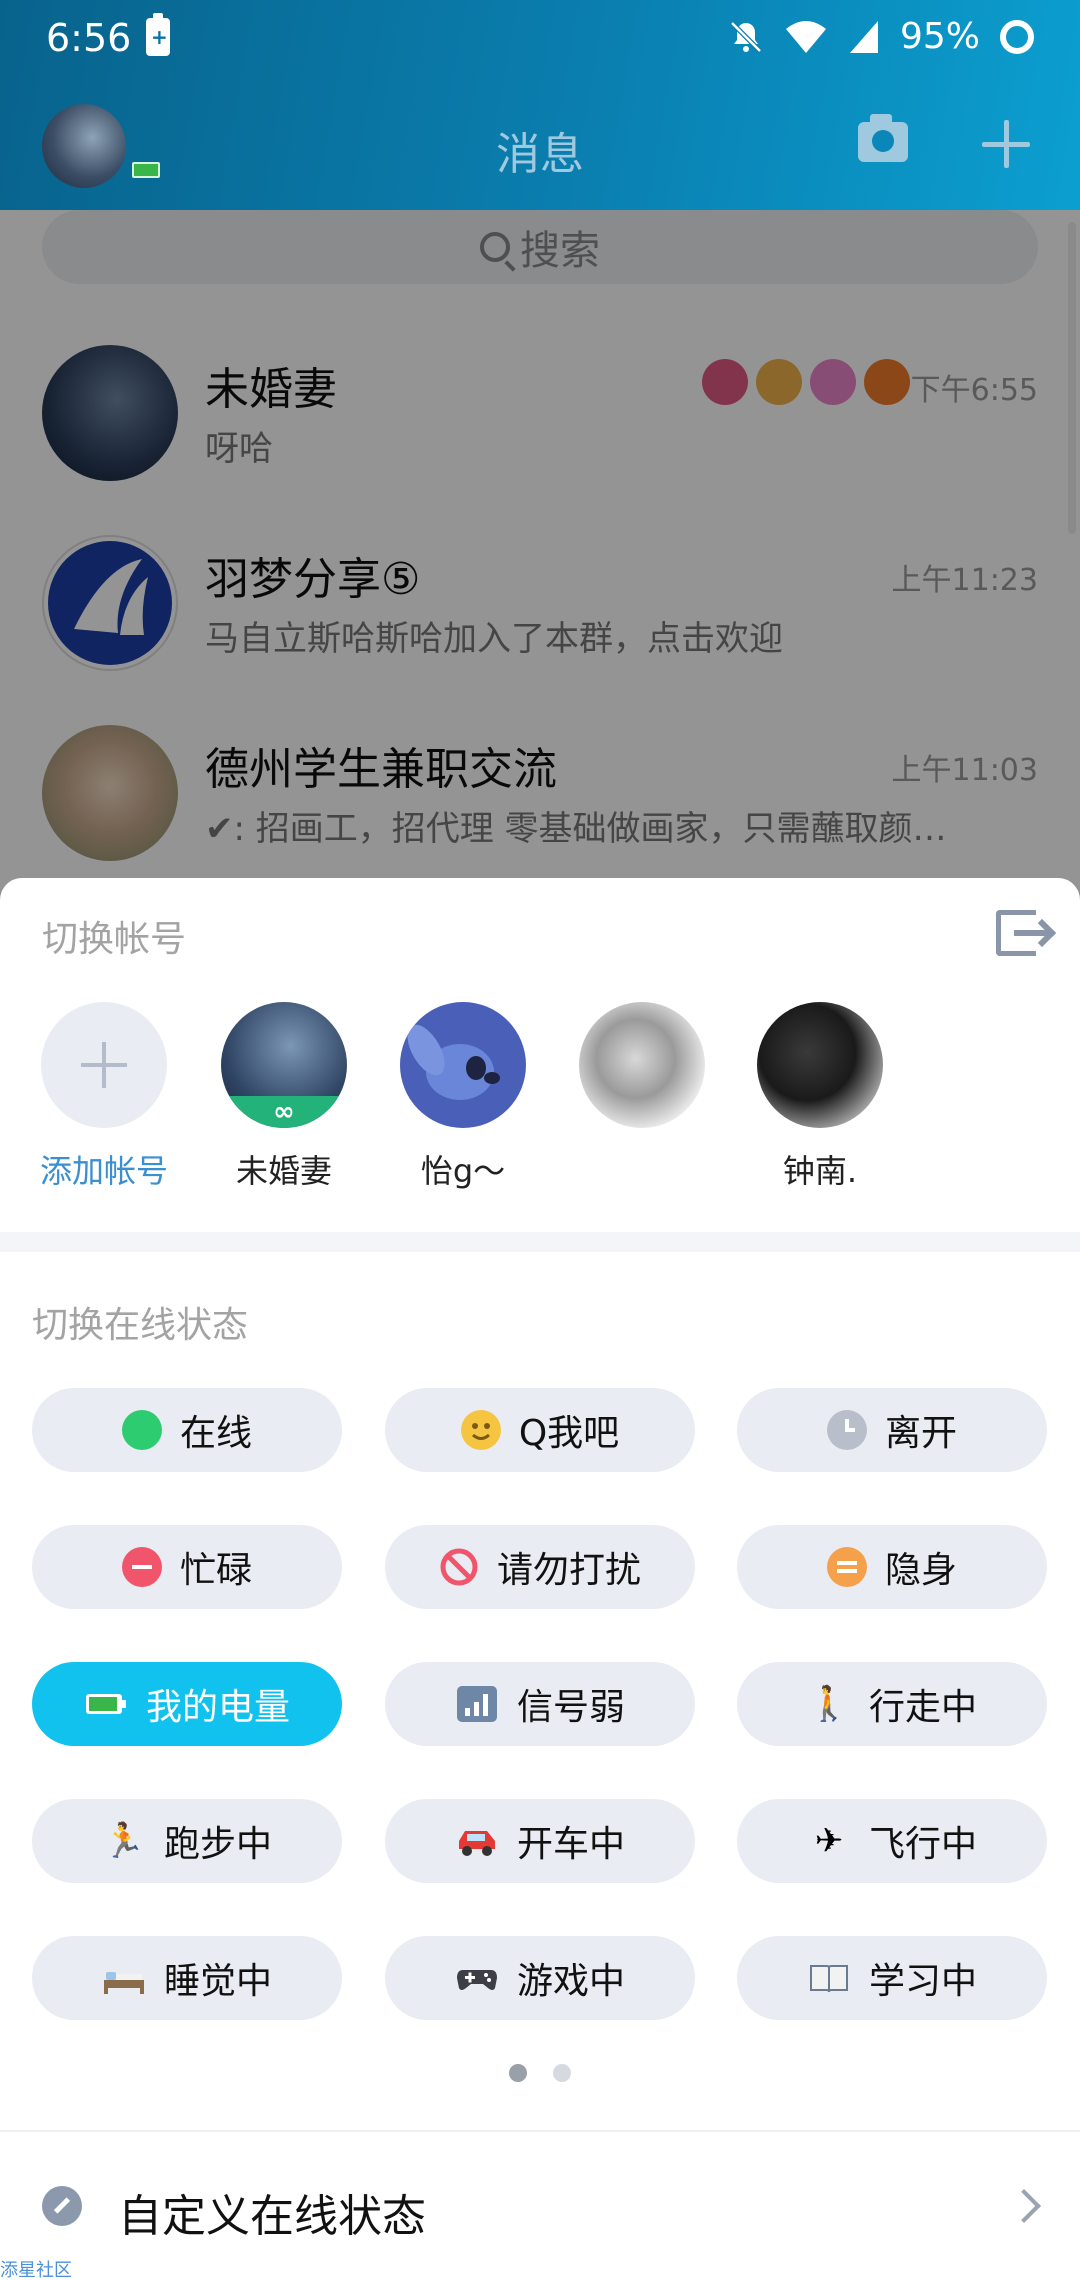 The height and width of the screenshot is (2280, 1080). Describe the element at coordinates (540, 1567) in the screenshot. I see `status-option-do-not-disturb: 请勿打扰` at that location.